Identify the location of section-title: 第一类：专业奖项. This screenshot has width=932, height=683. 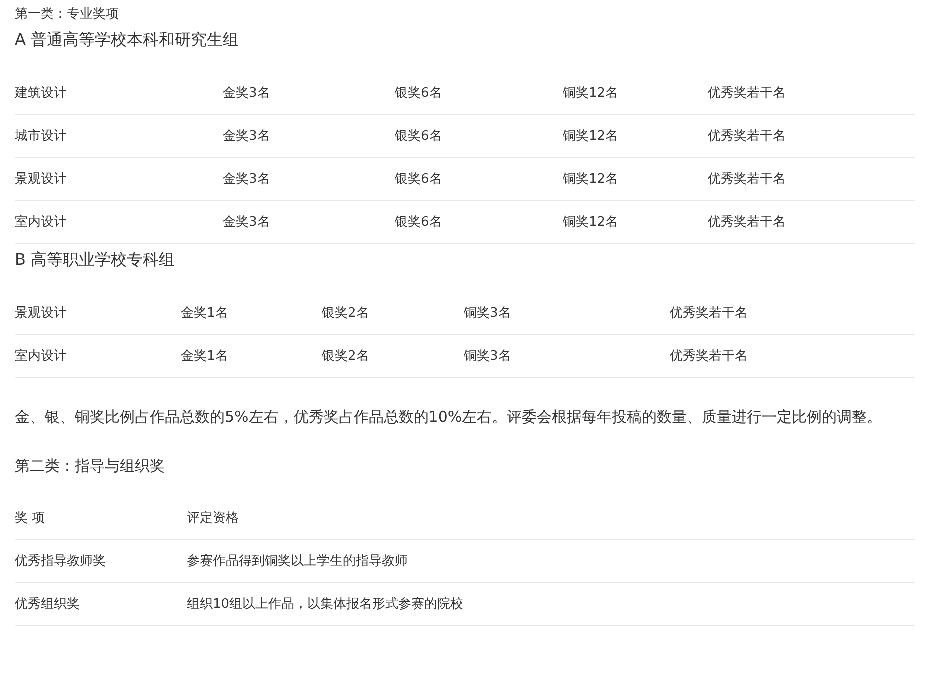
(67, 15).